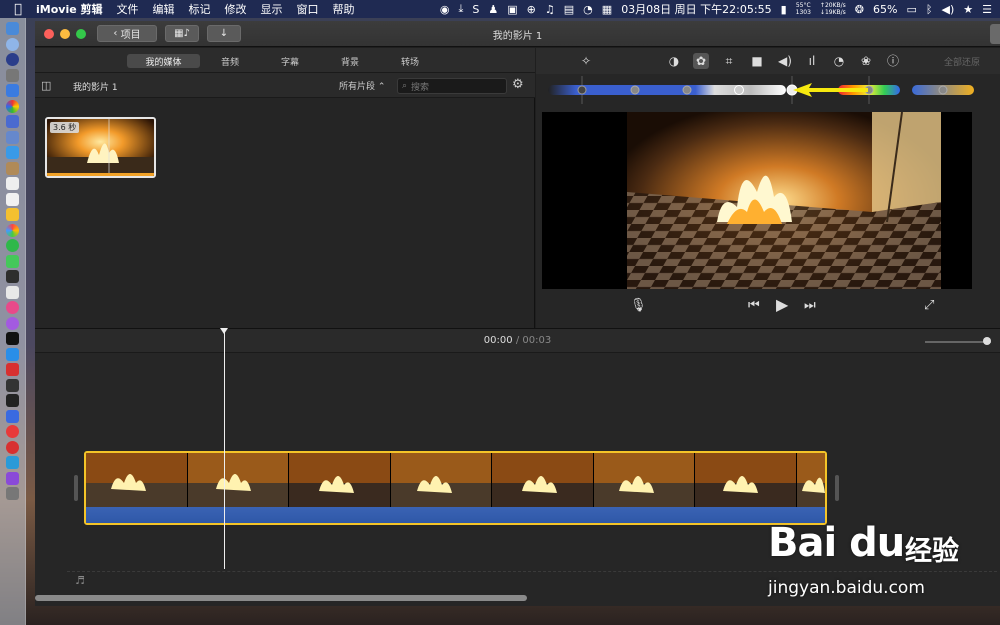 The image size is (1000, 625). Describe the element at coordinates (531, 9) in the screenshot. I see `globe-icon: ⊕` at that location.